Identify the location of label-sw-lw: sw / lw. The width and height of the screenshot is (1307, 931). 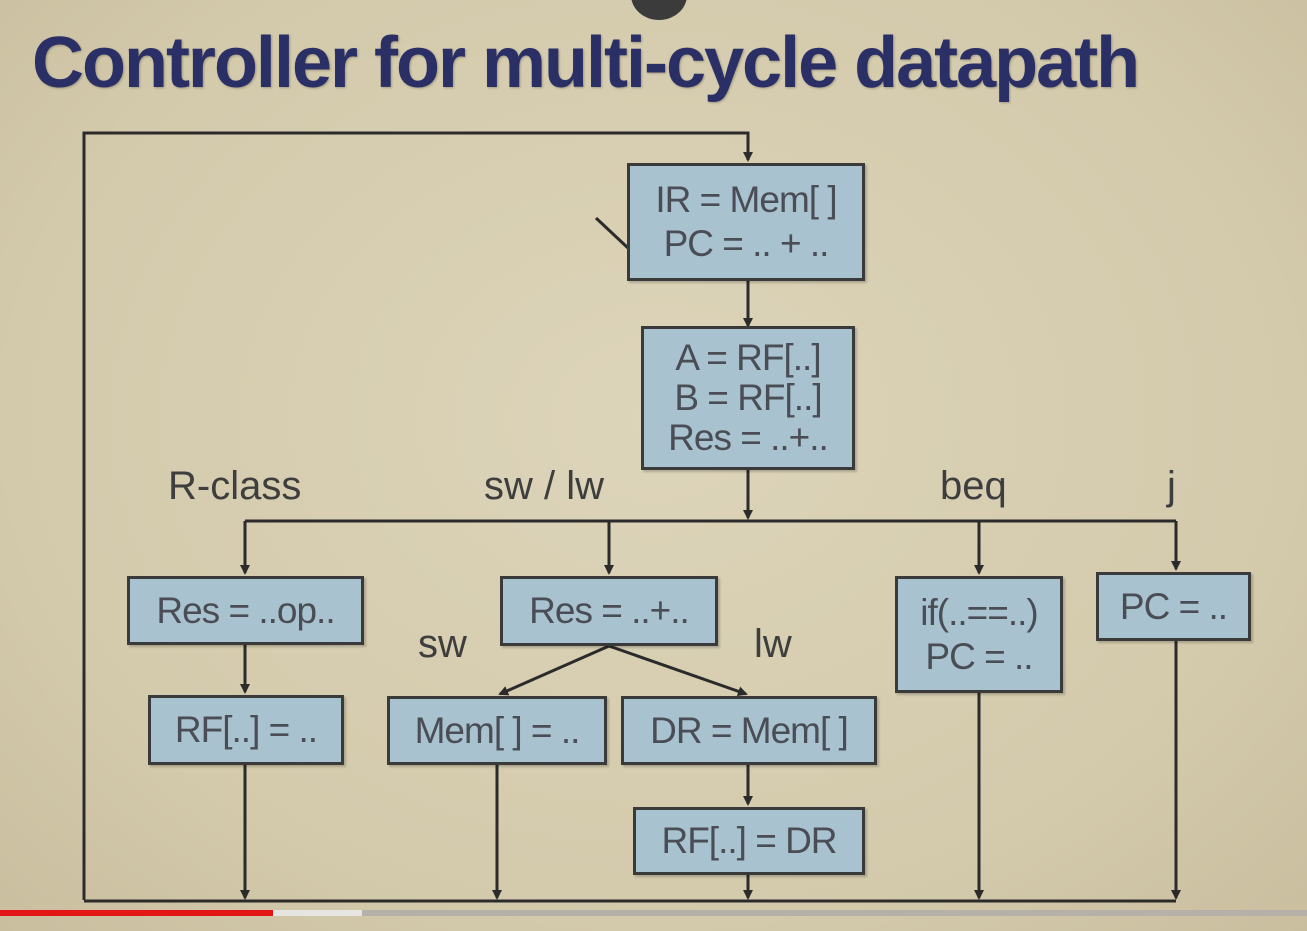
(544, 486).